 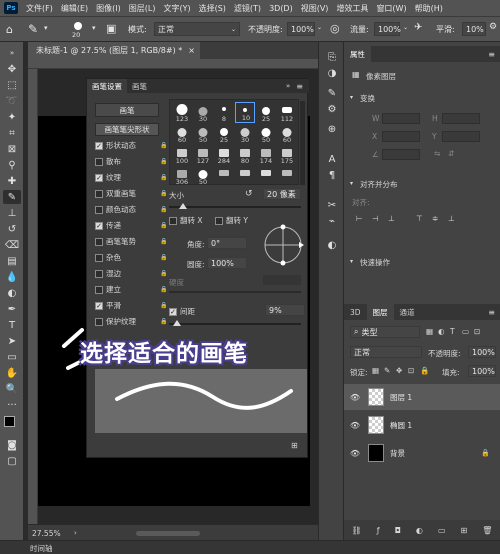 I want to click on tool-presets-panel-icon: ✂, so click(x=332, y=205).